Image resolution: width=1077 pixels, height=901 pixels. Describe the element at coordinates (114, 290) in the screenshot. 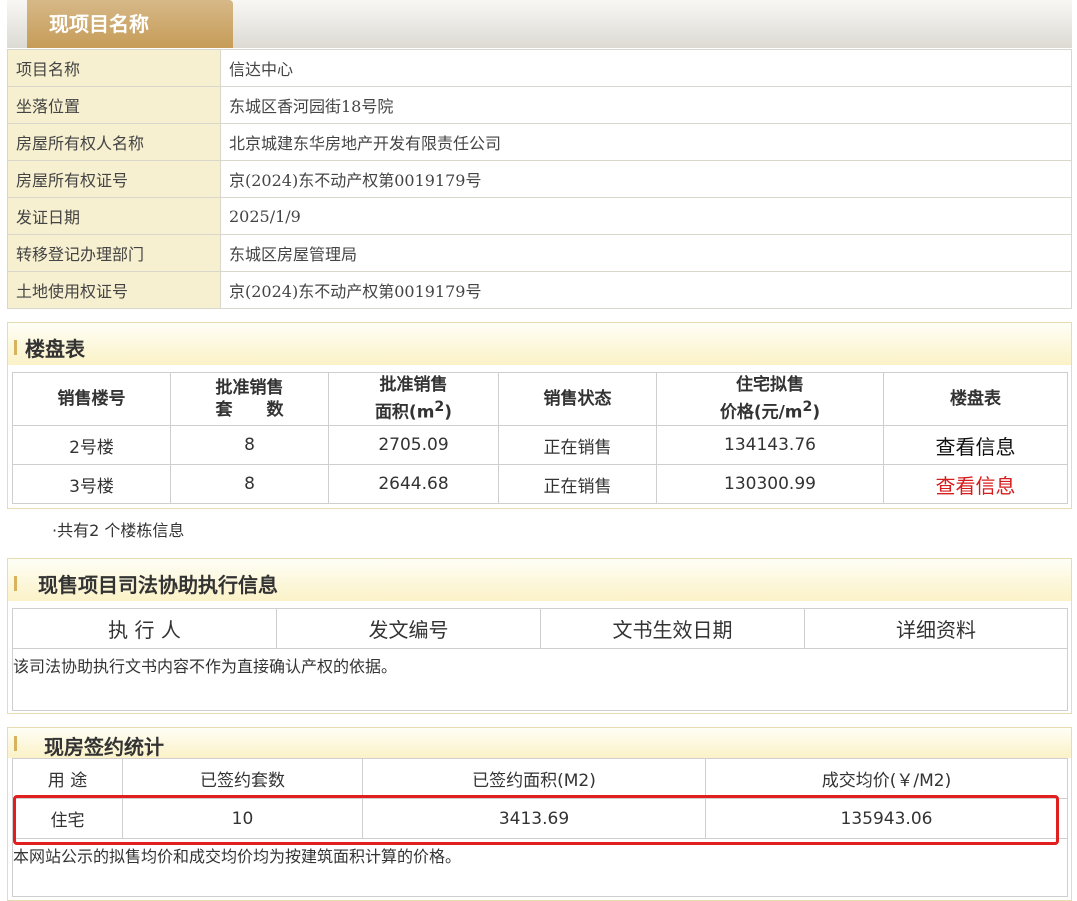

I see `info-label: 土地使用权证号` at that location.